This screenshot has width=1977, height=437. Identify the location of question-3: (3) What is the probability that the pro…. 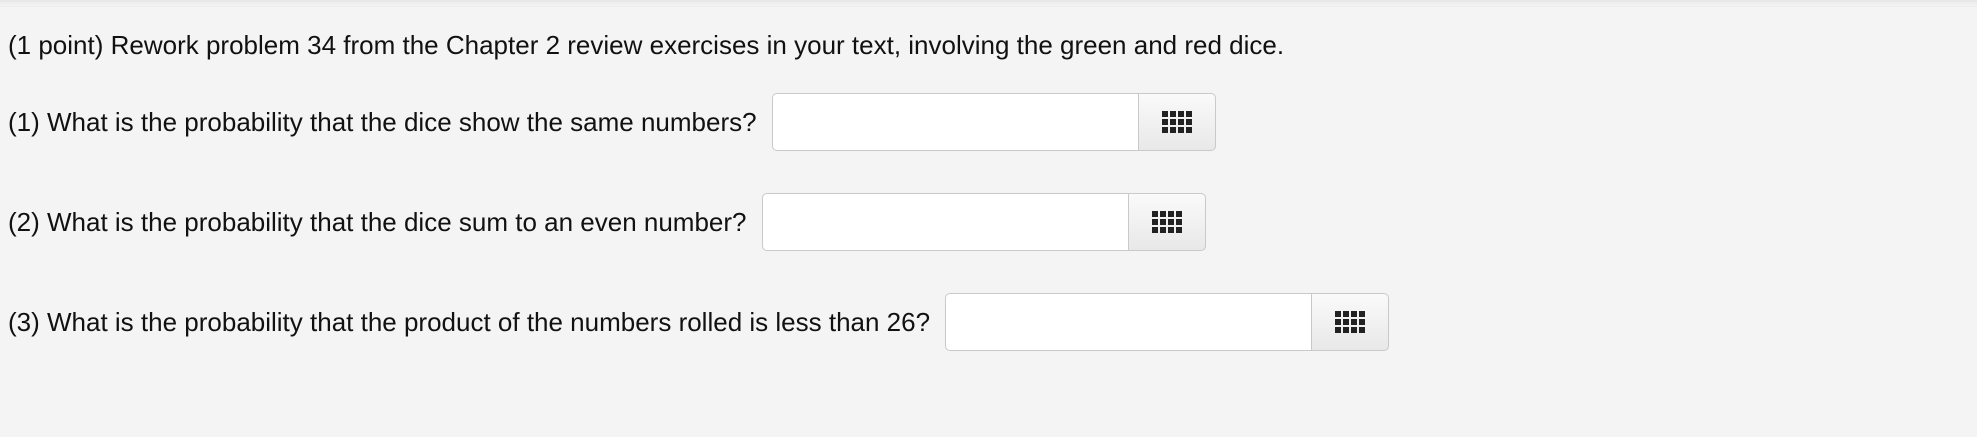
(699, 322).